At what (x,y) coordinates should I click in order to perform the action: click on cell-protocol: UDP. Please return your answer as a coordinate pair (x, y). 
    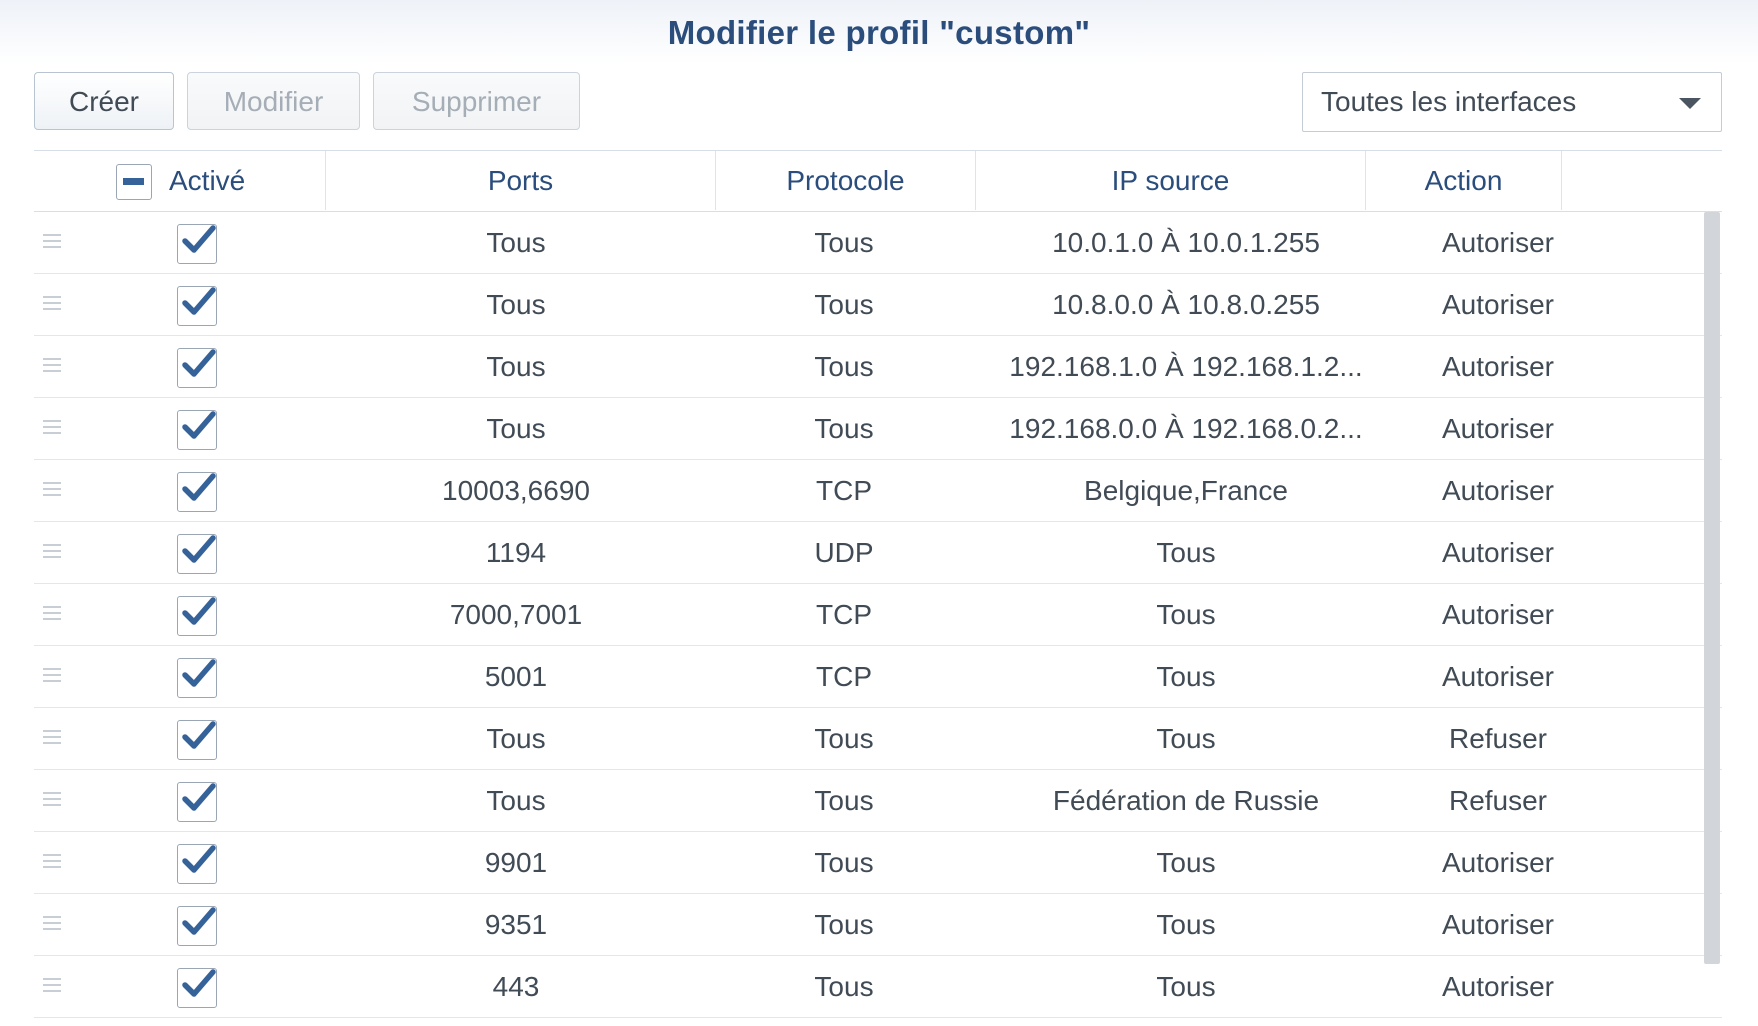
    Looking at the image, I should click on (844, 552).